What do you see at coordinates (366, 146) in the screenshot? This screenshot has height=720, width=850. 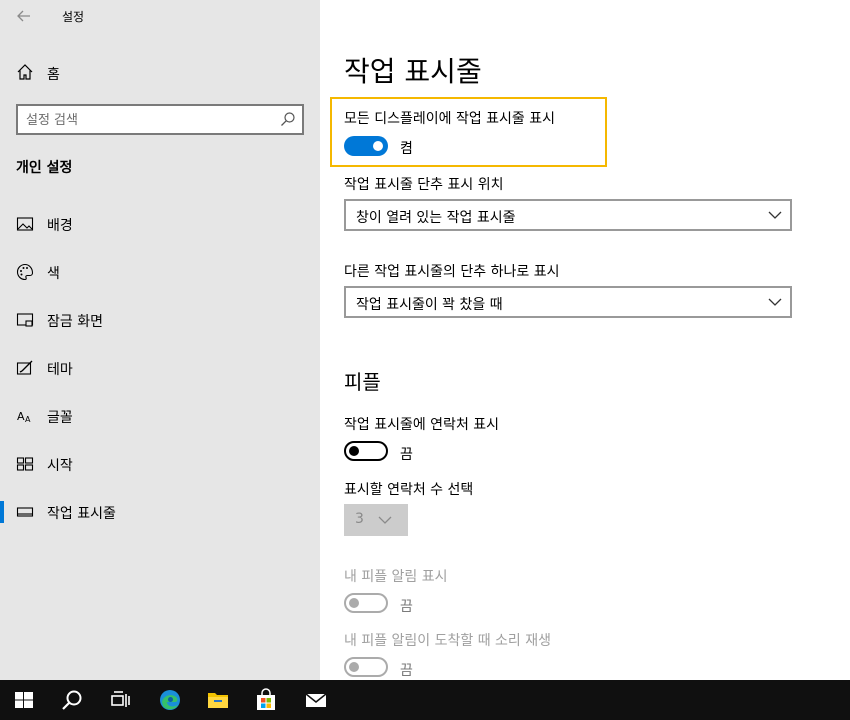 I see `all-displays-toggle` at bounding box center [366, 146].